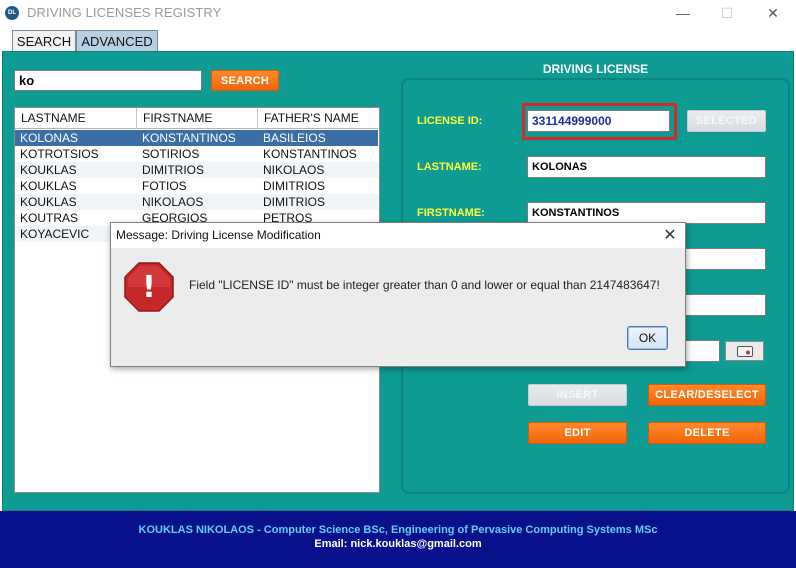  I want to click on calendar-icon, so click(744, 351).